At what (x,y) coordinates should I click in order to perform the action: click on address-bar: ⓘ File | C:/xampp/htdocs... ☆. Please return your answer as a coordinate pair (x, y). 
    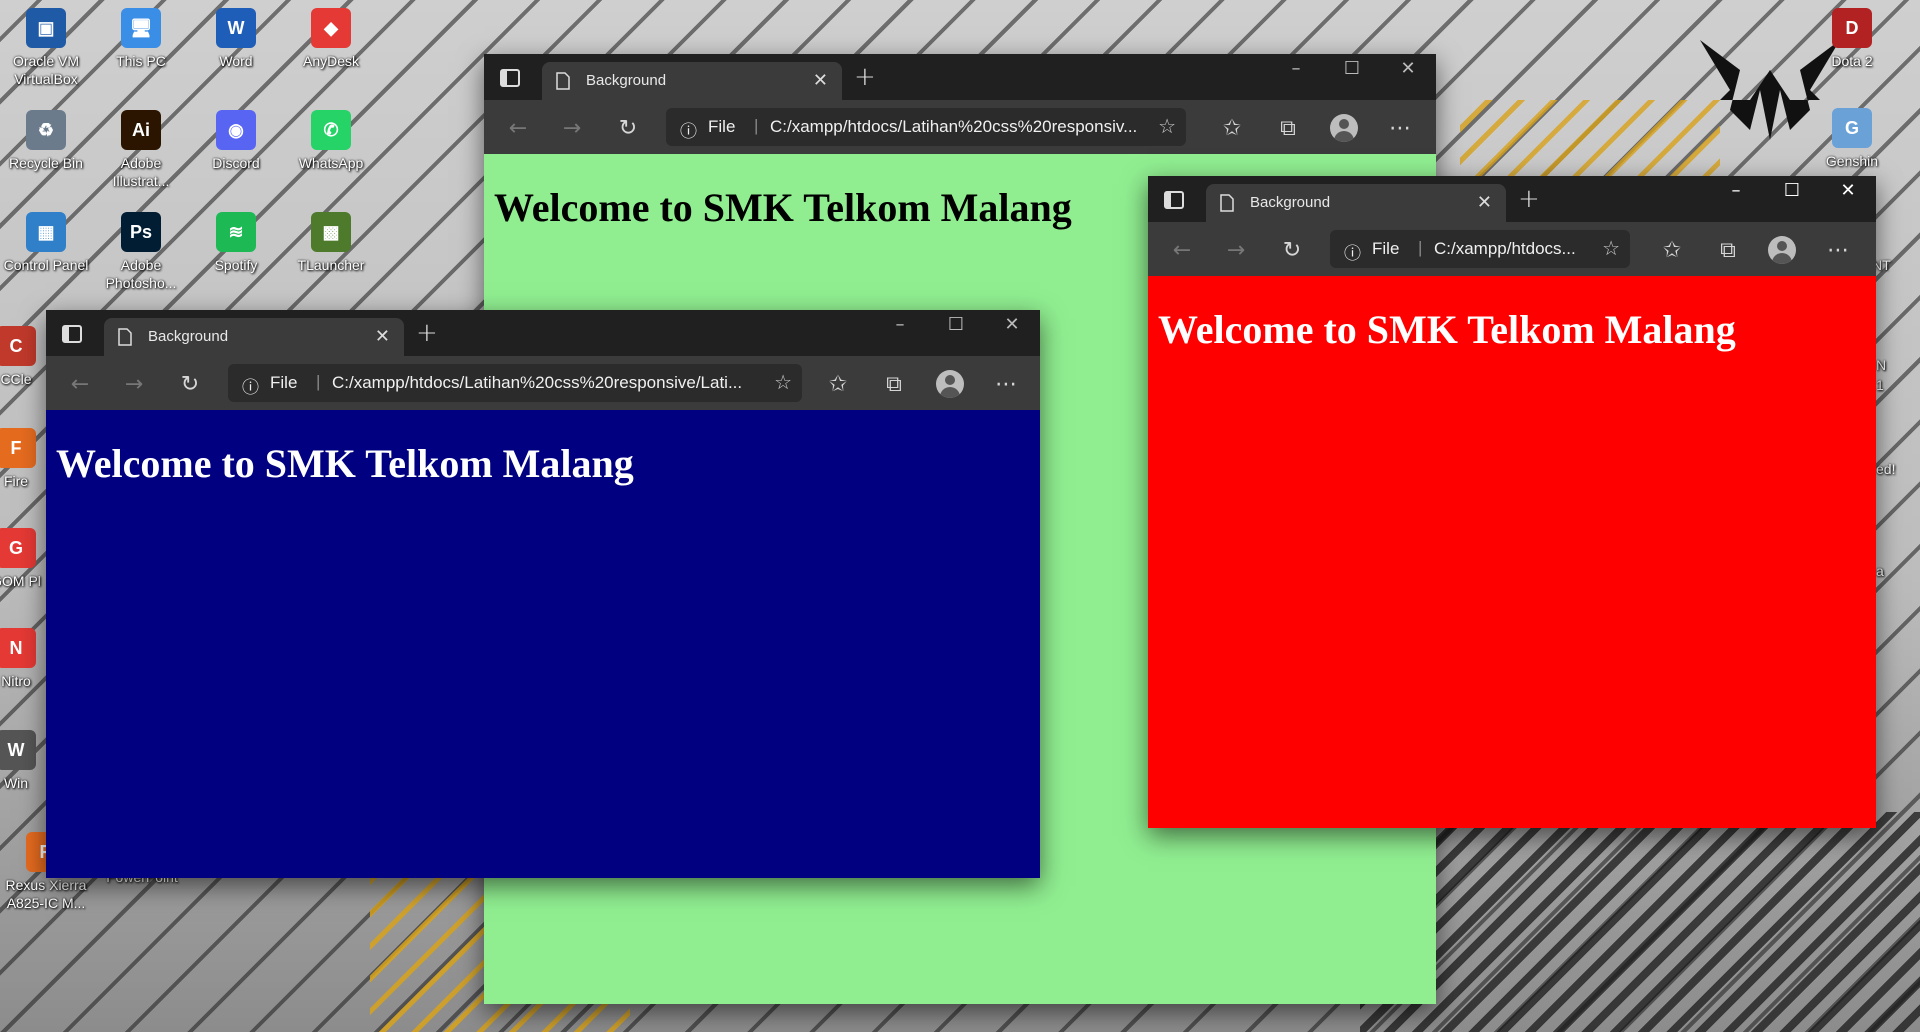
    Looking at the image, I should click on (1480, 249).